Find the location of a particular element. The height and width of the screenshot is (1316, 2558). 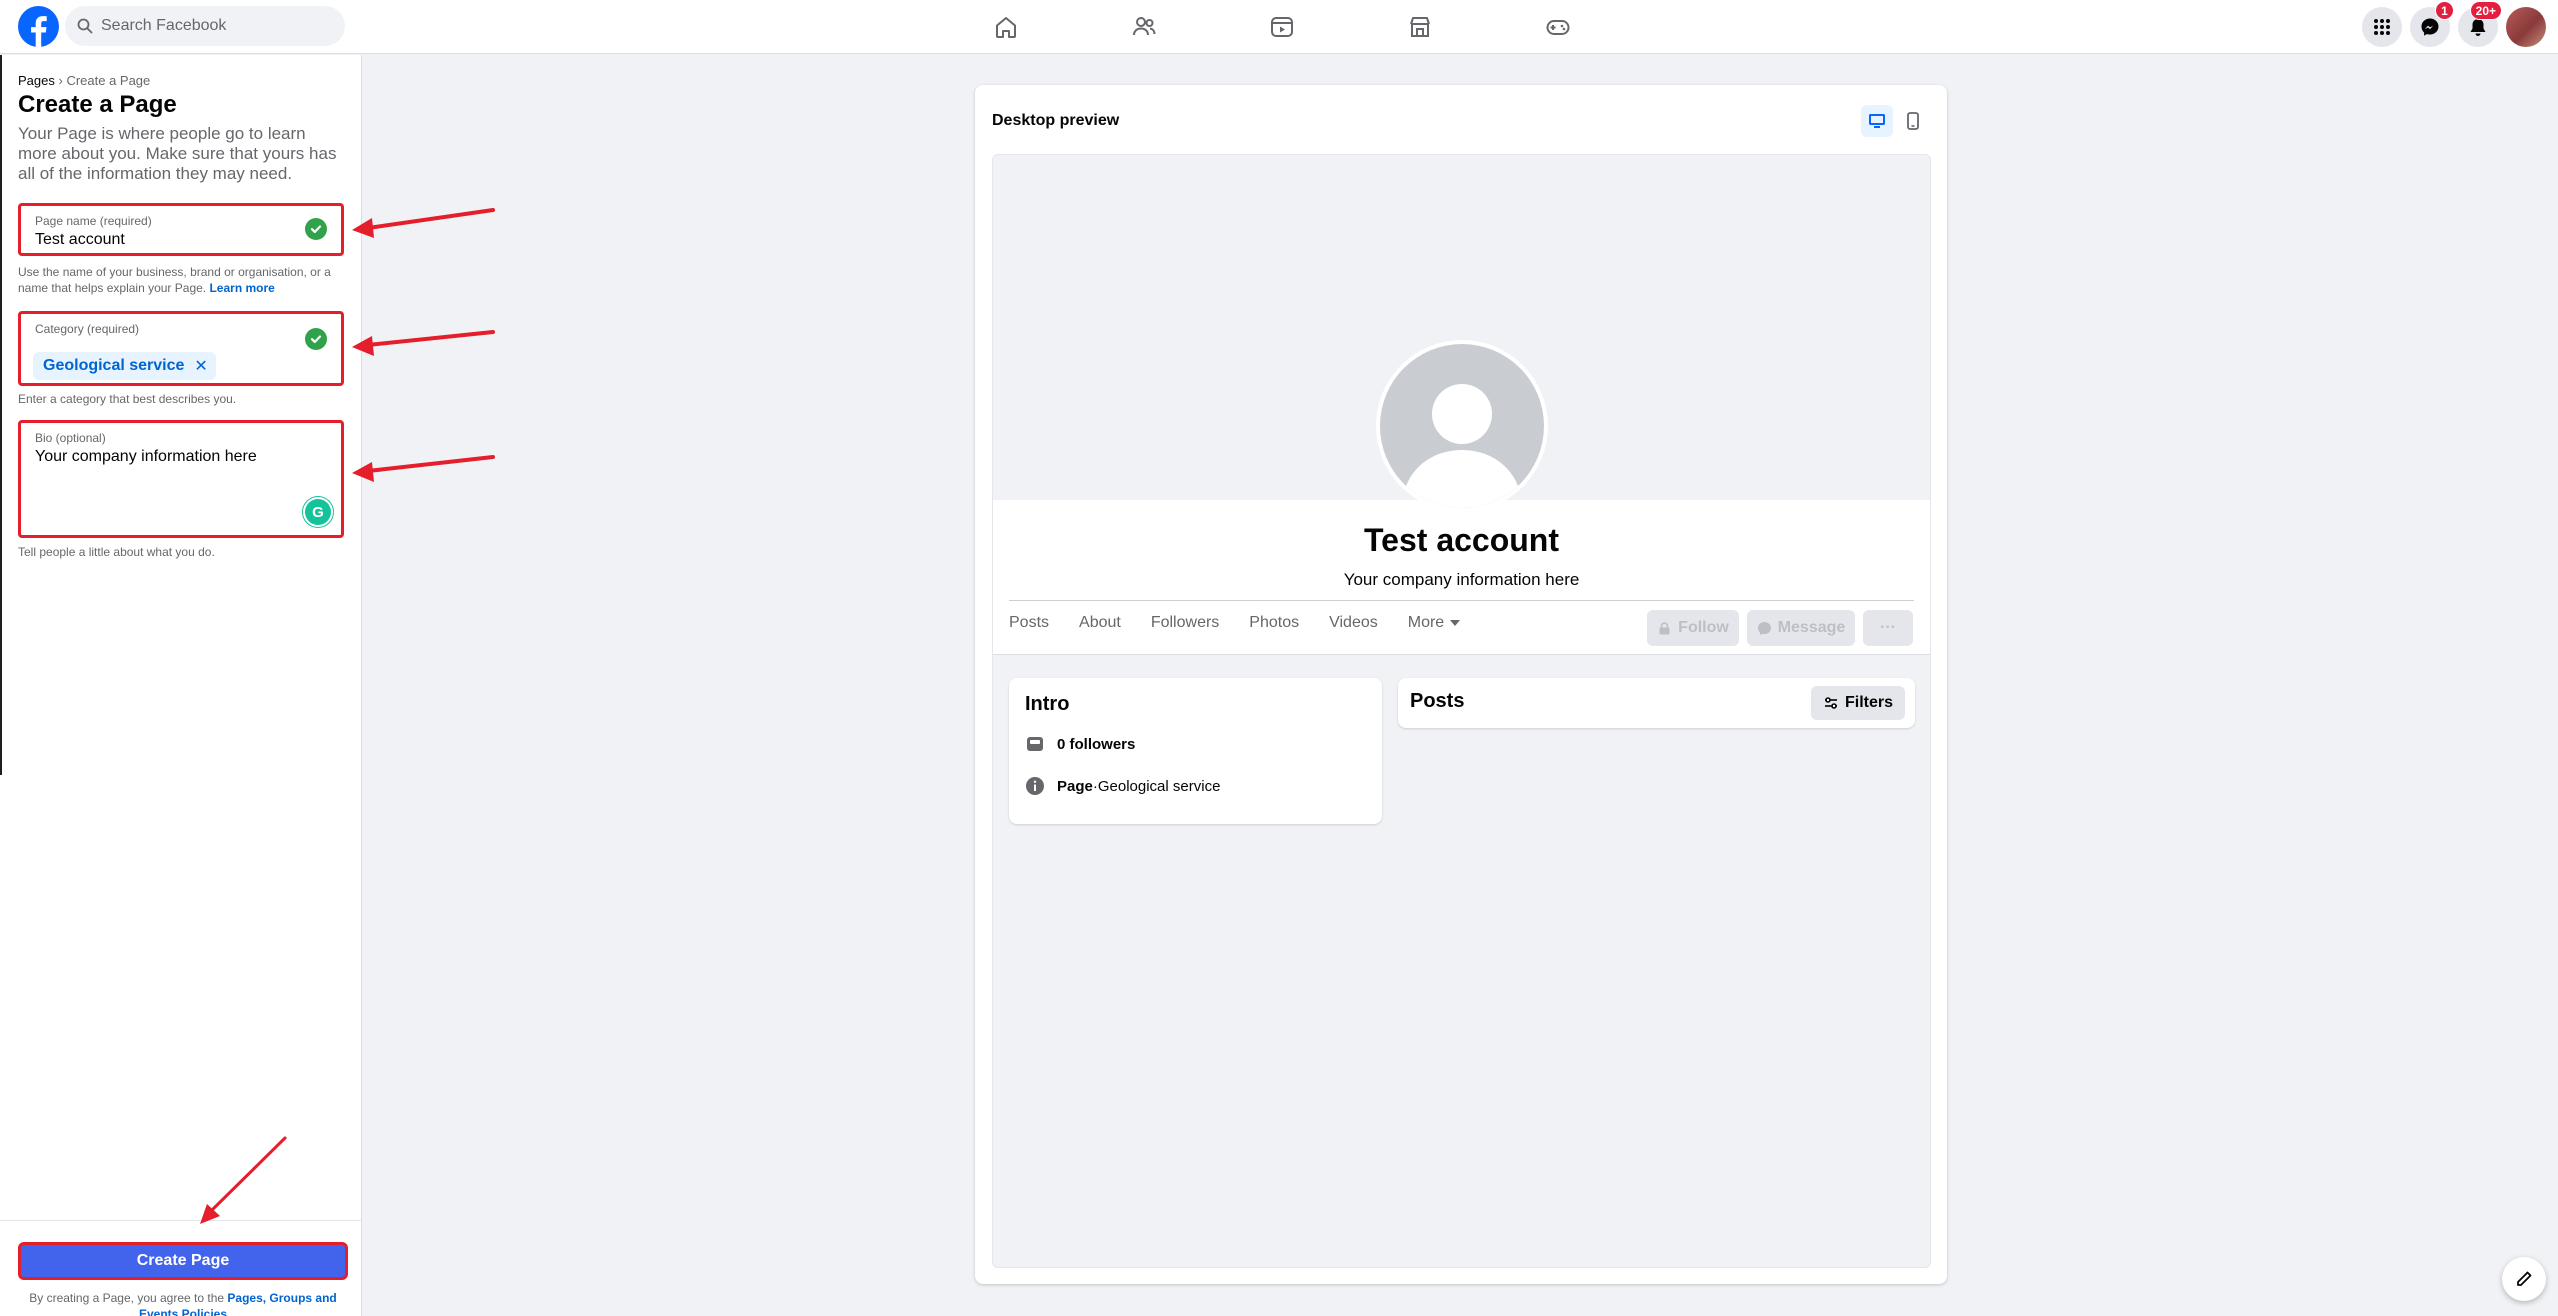

facebook-logo is located at coordinates (38, 26).